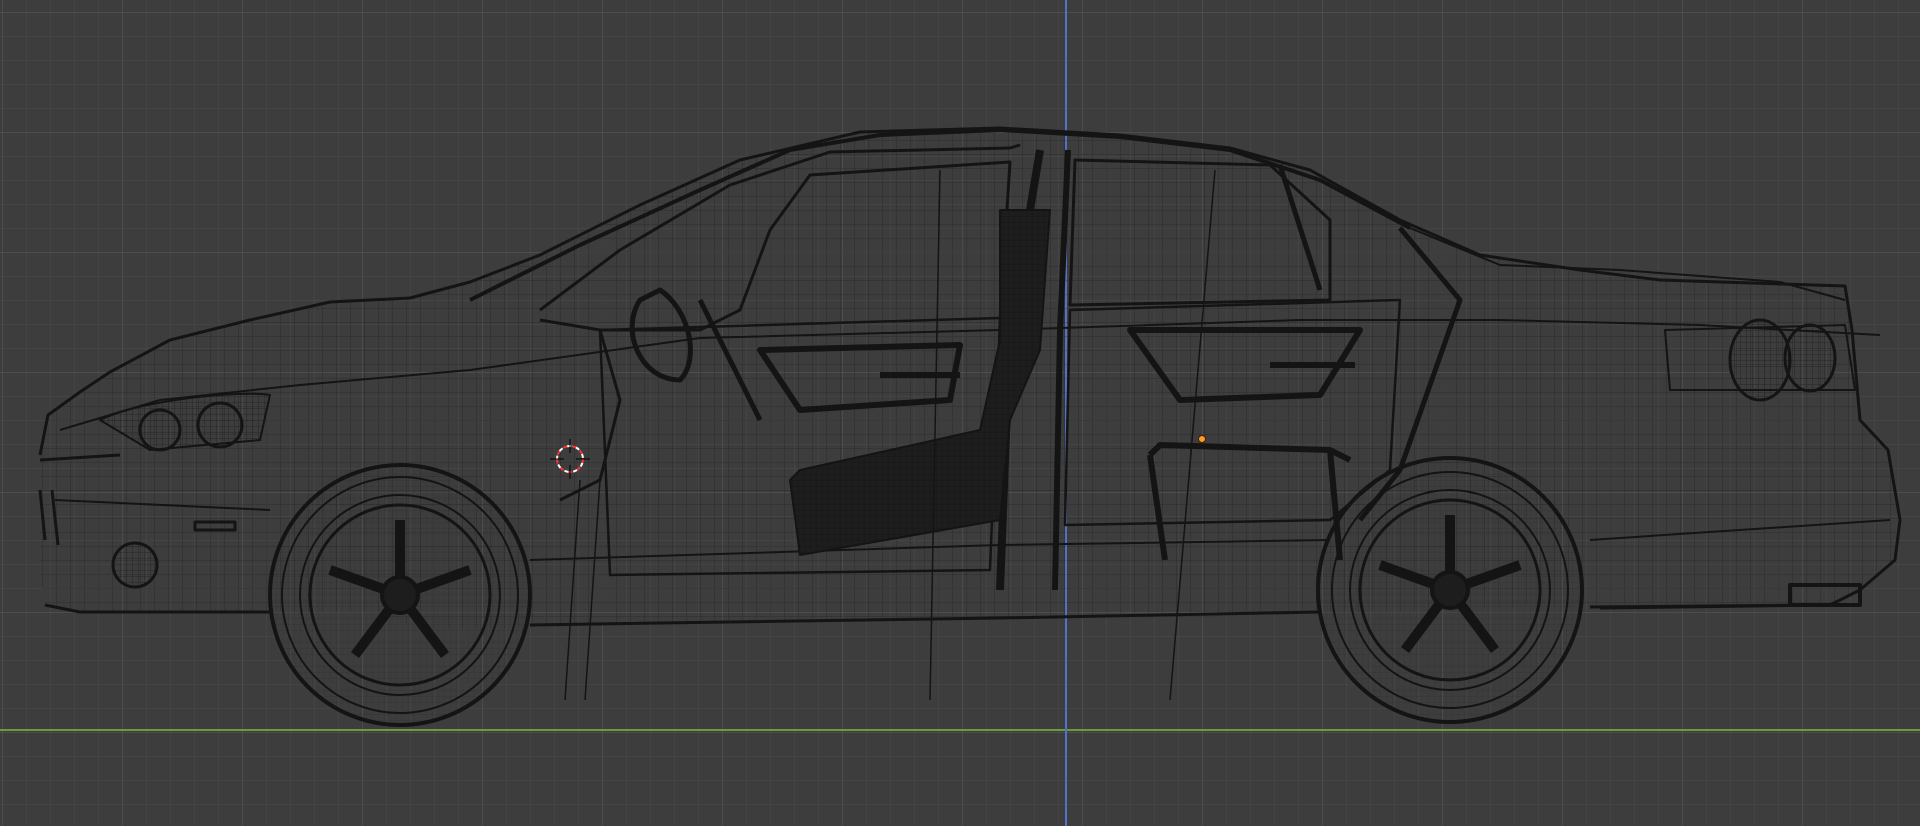 The height and width of the screenshot is (826, 1920). I want to click on object-origin-dot-icon, so click(1202, 439).